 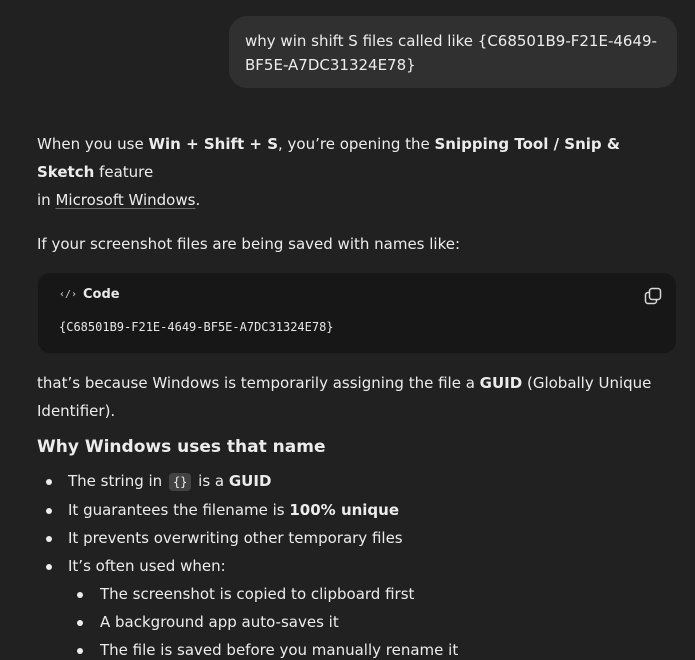 I want to click on list-item-text: It guarantees the filename is, so click(x=179, y=510).